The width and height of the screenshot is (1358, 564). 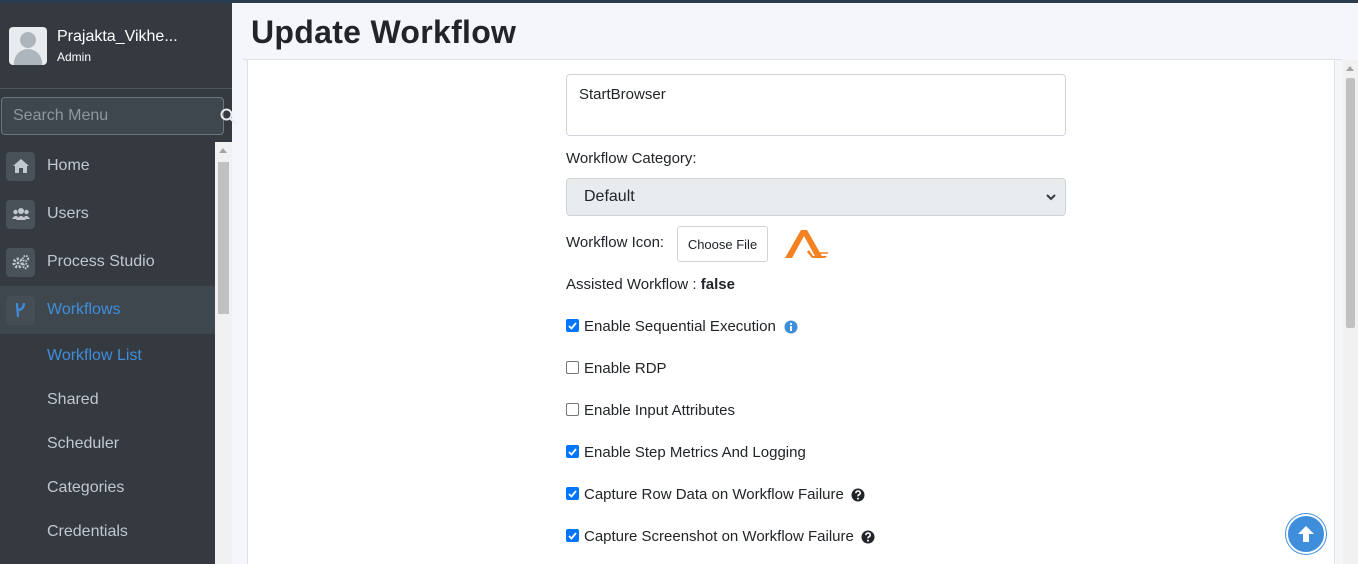 I want to click on page-scrollbar, so click(x=1350, y=312).